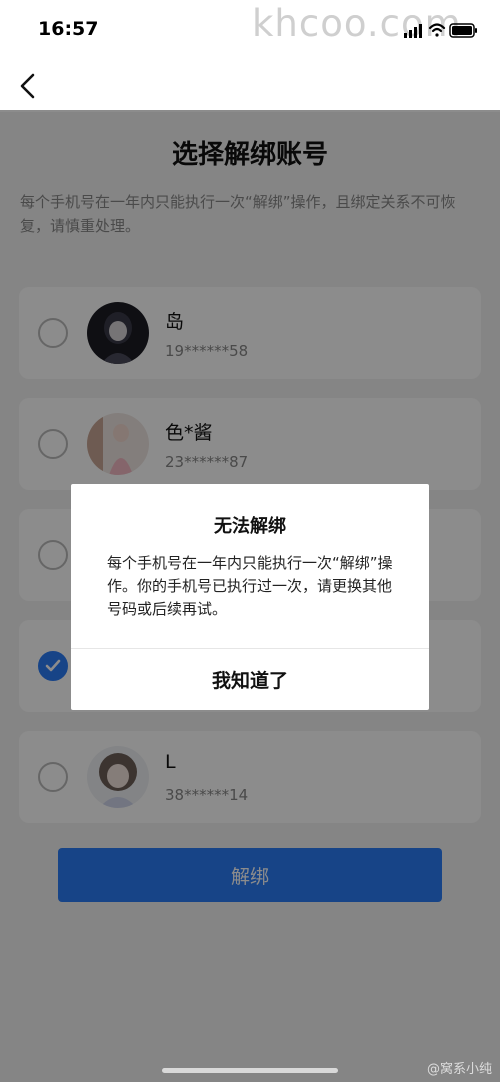 This screenshot has width=500, height=1082. Describe the element at coordinates (250, 526) in the screenshot. I see `dialog-title: 无法解绑` at that location.